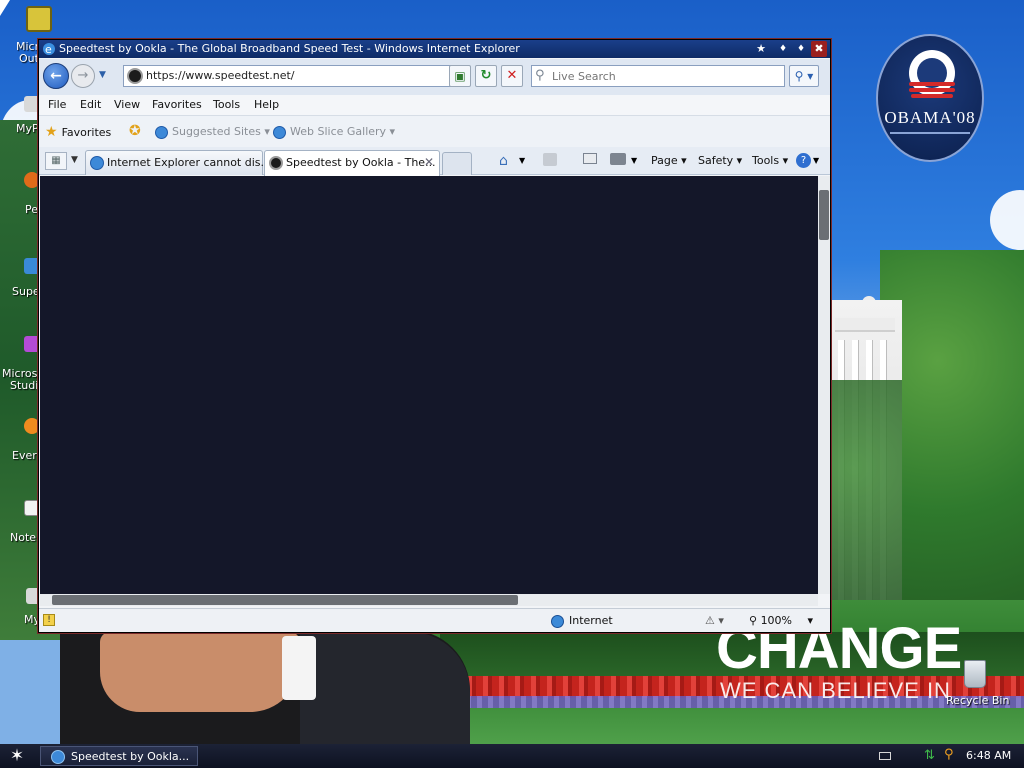 The height and width of the screenshot is (768, 1024). I want to click on quick-tabs-button: ▦, so click(56, 161).